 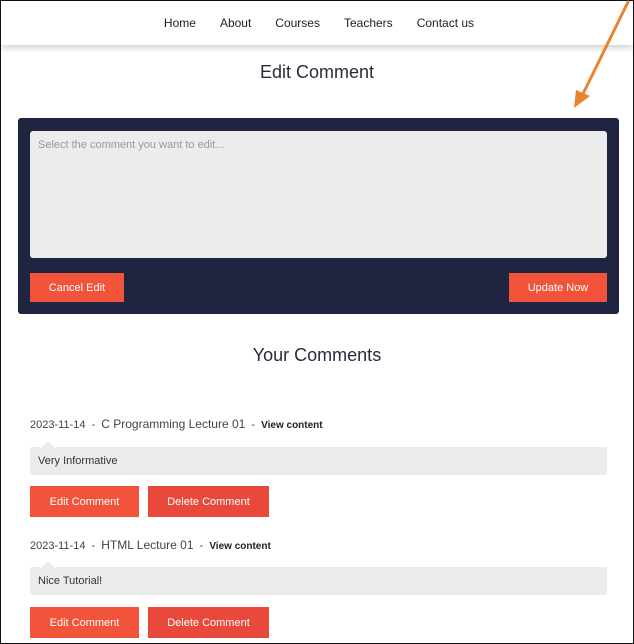 I want to click on update-now-button: Update Now, so click(x=558, y=287).